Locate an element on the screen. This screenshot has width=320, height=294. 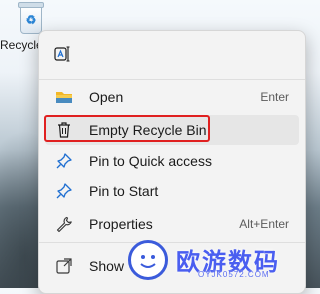
wrench-icon is located at coordinates (64, 224).